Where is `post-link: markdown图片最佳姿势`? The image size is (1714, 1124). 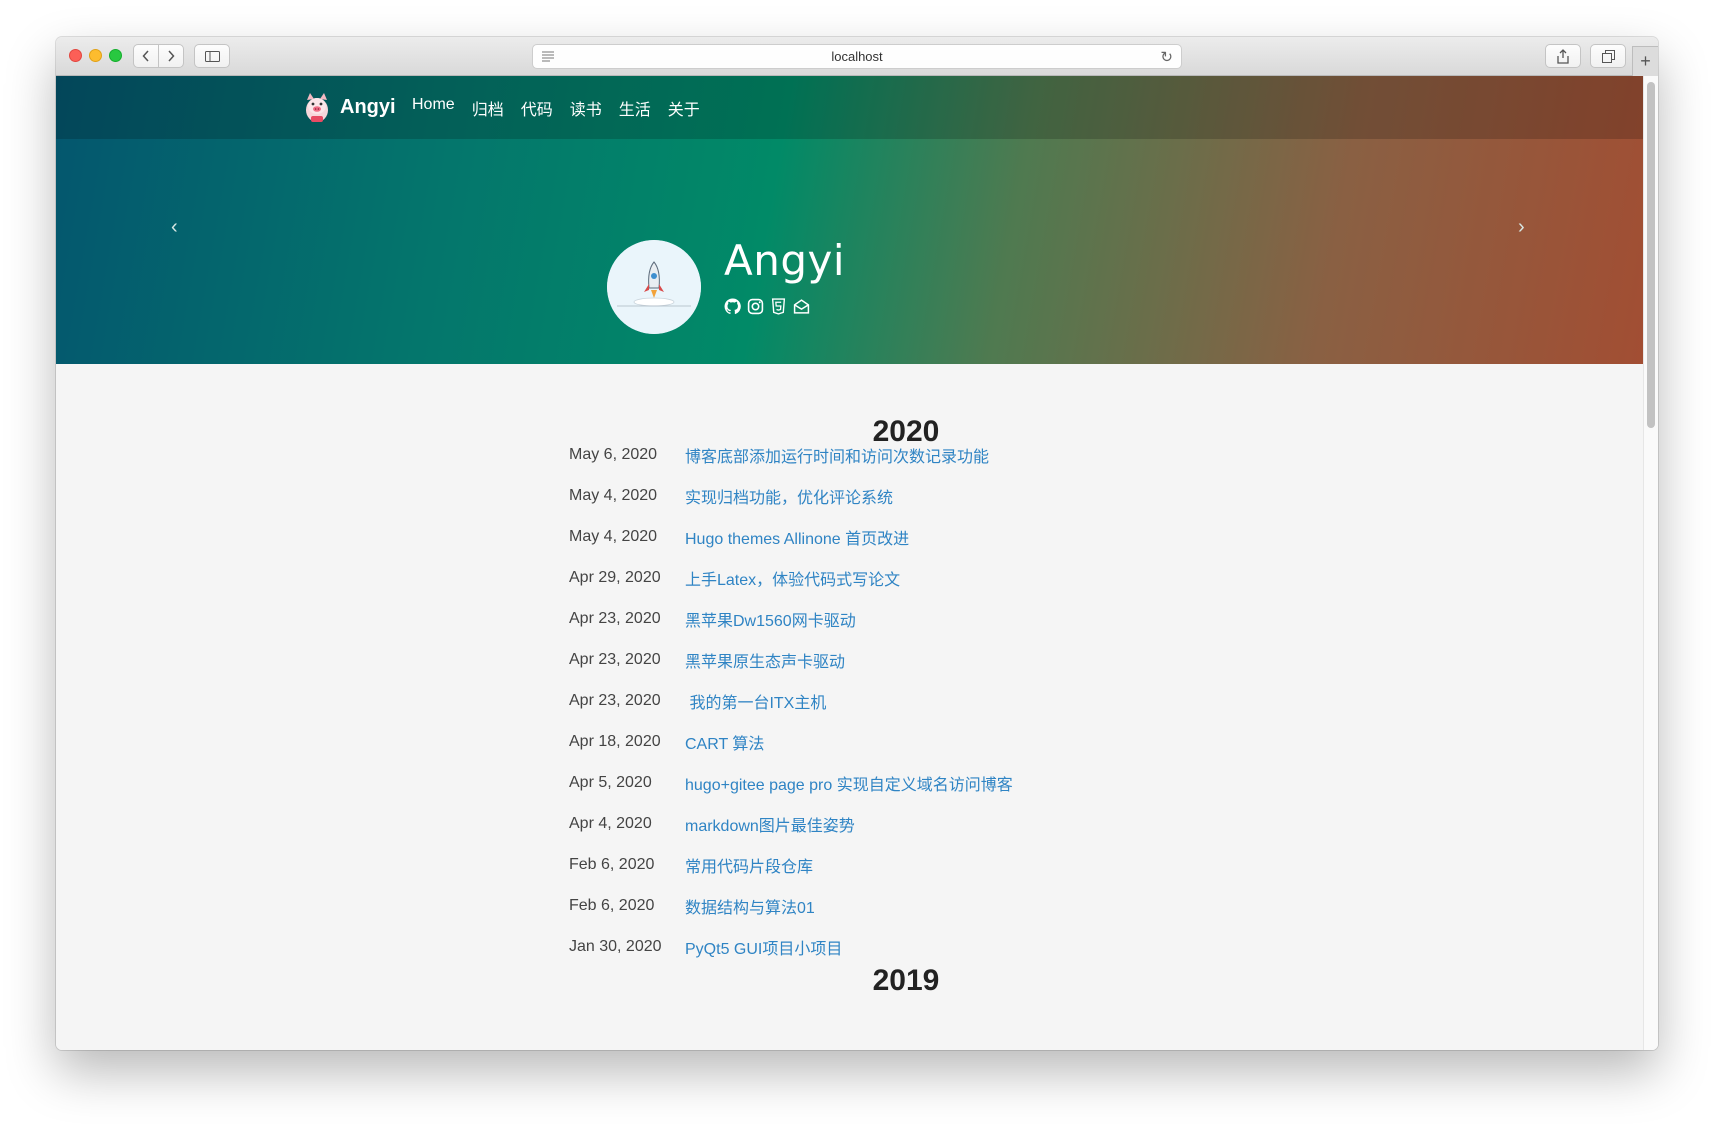
post-link: markdown图片最佳姿势 is located at coordinates (770, 824).